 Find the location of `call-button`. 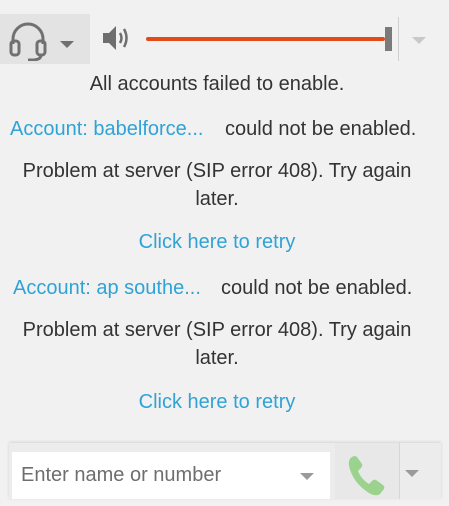

call-button is located at coordinates (367, 471).